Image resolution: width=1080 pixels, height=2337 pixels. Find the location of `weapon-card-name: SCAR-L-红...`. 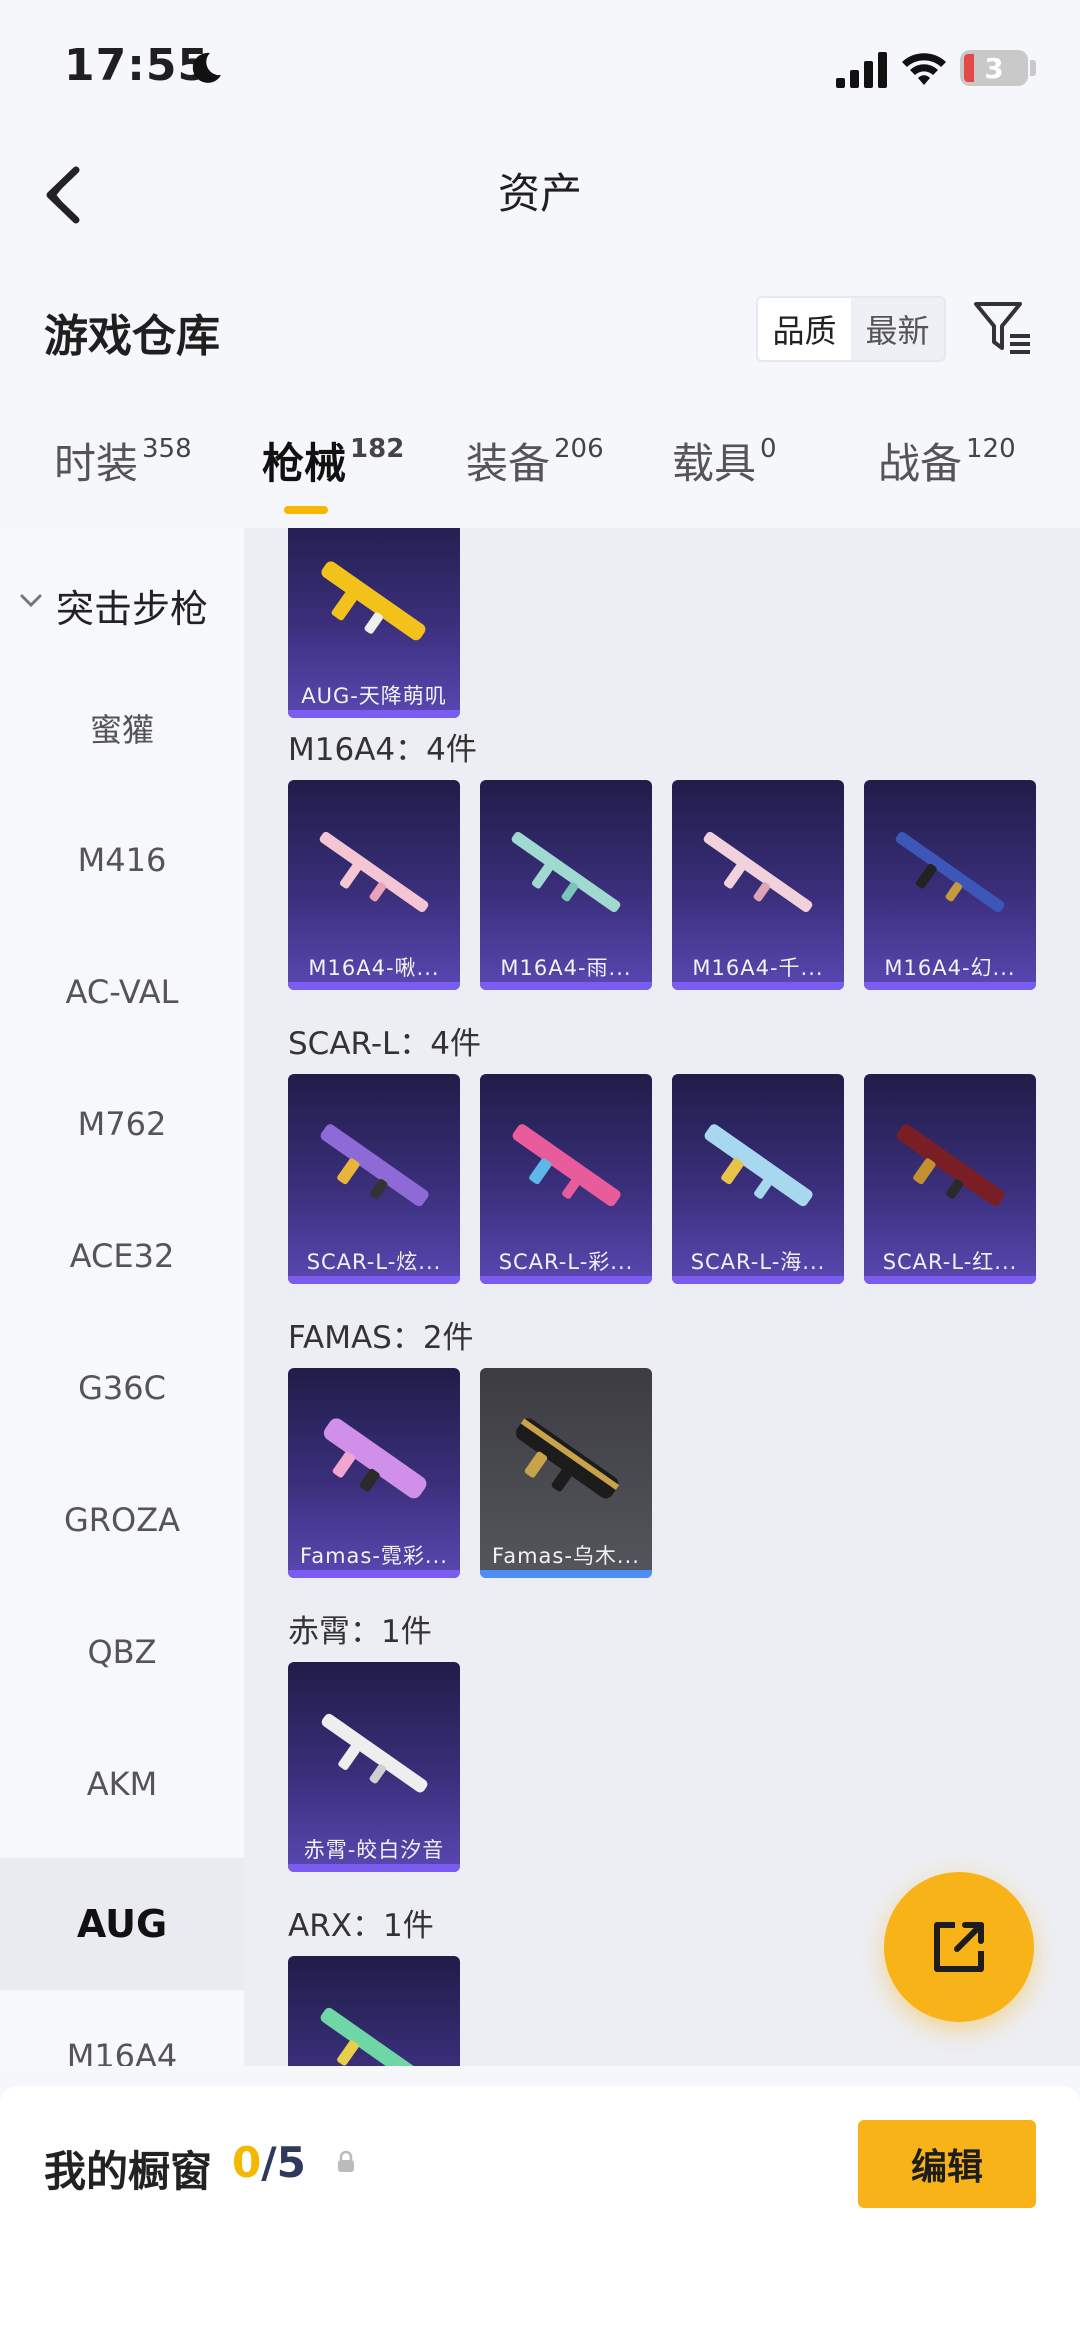

weapon-card-name: SCAR-L-红... is located at coordinates (950, 1262).